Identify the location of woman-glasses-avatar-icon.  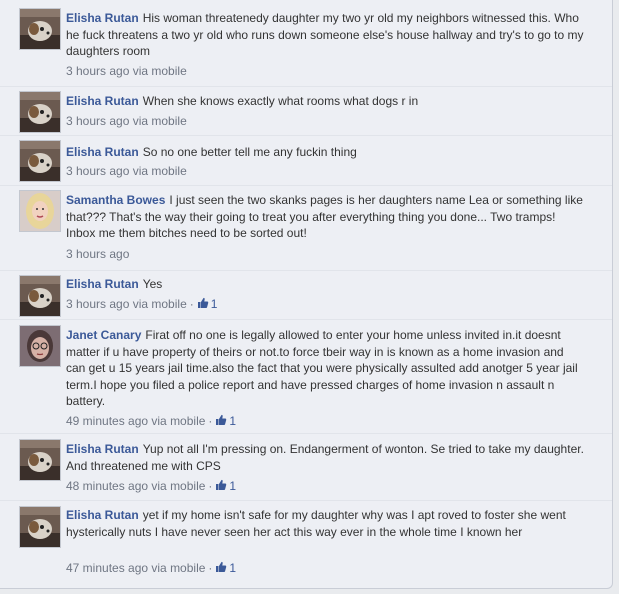
(40, 346).